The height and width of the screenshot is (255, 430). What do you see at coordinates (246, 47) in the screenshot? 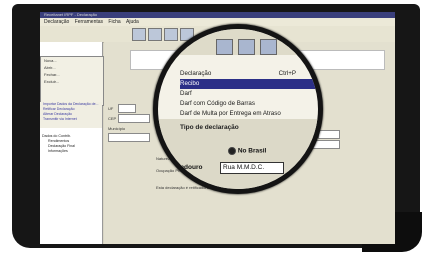
I see `save-icon-magnified` at bounding box center [246, 47].